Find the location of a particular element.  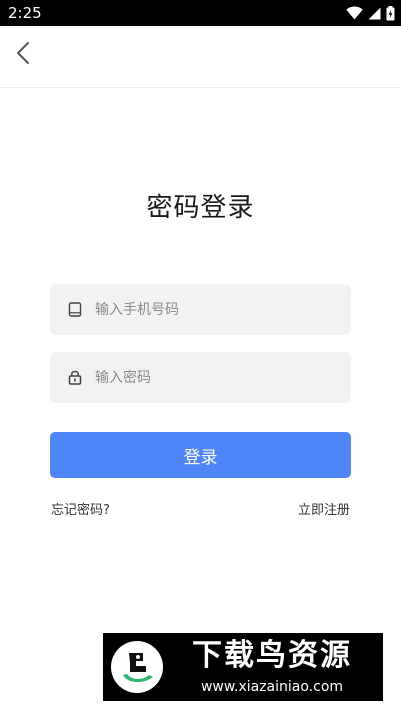

phone-input-box is located at coordinates (200, 309).